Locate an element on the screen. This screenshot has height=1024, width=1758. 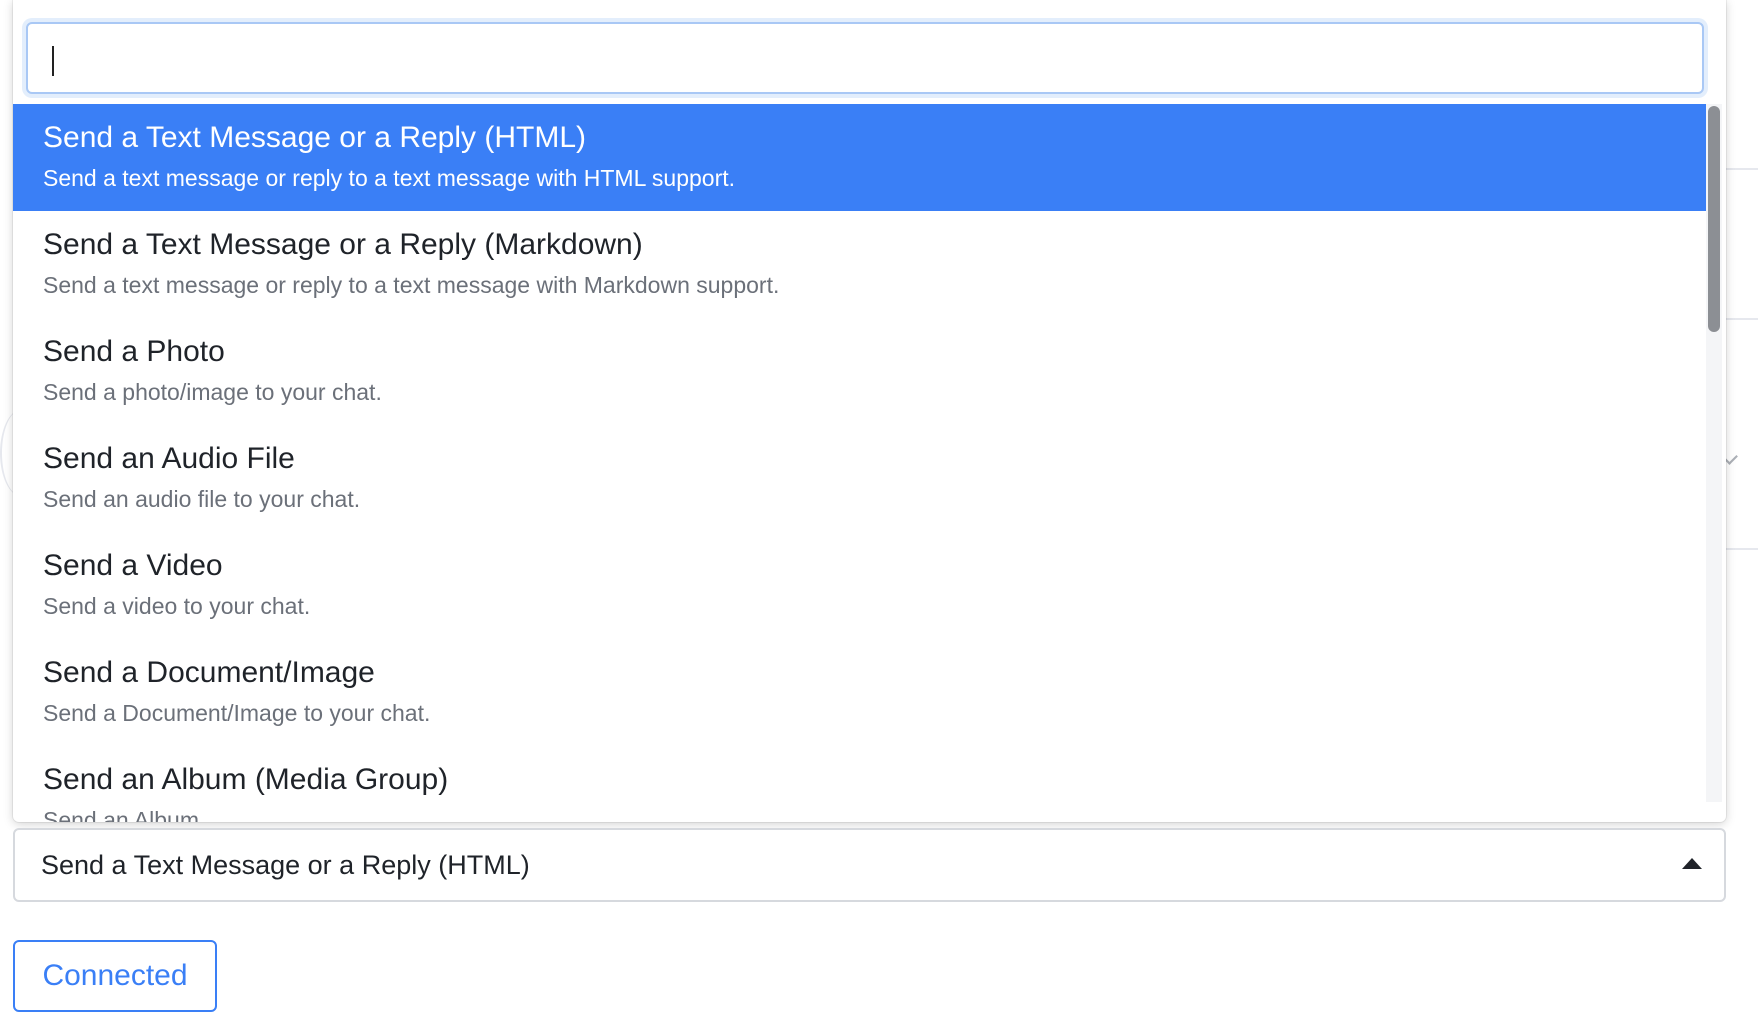
option-title: Send a Text Message or a Reply (HTML) is located at coordinates (315, 137).